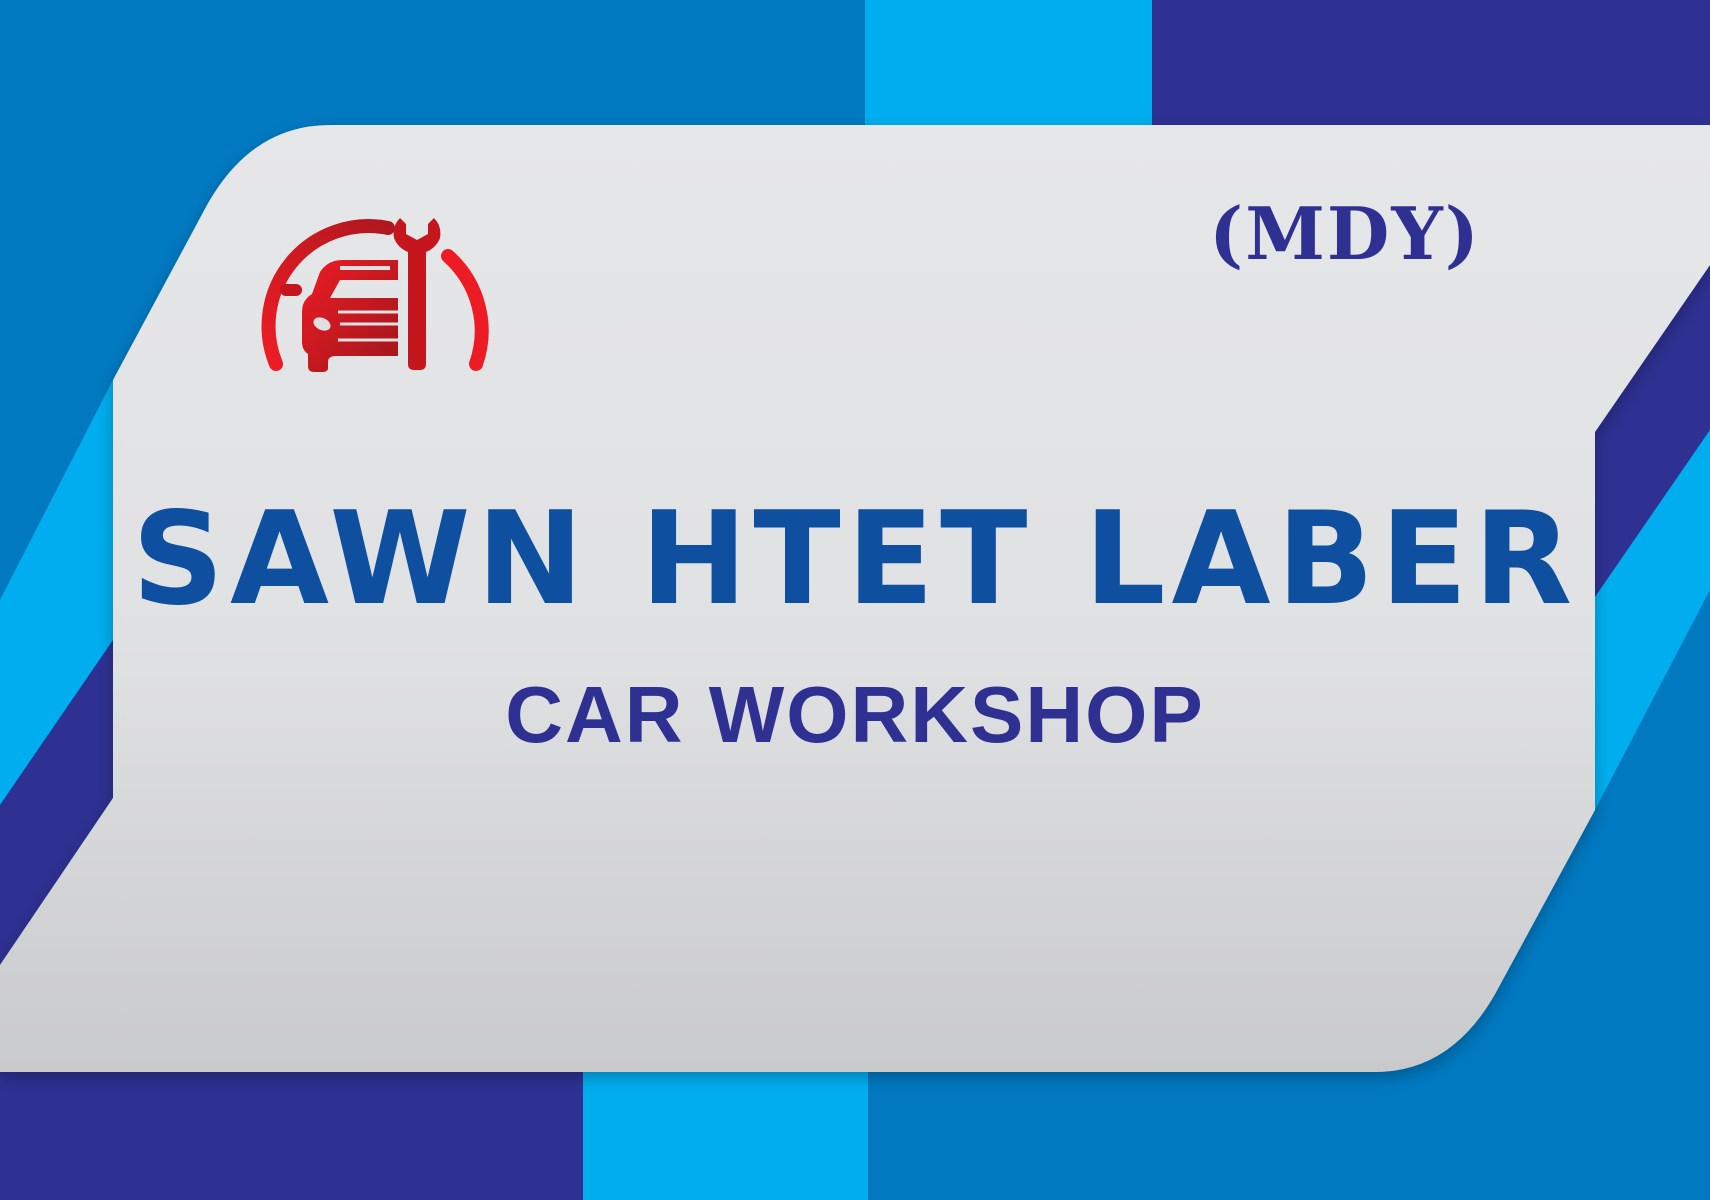 This screenshot has width=1710, height=1200. What do you see at coordinates (855, 559) in the screenshot?
I see `brand-name: SAWN HTET LABER` at bounding box center [855, 559].